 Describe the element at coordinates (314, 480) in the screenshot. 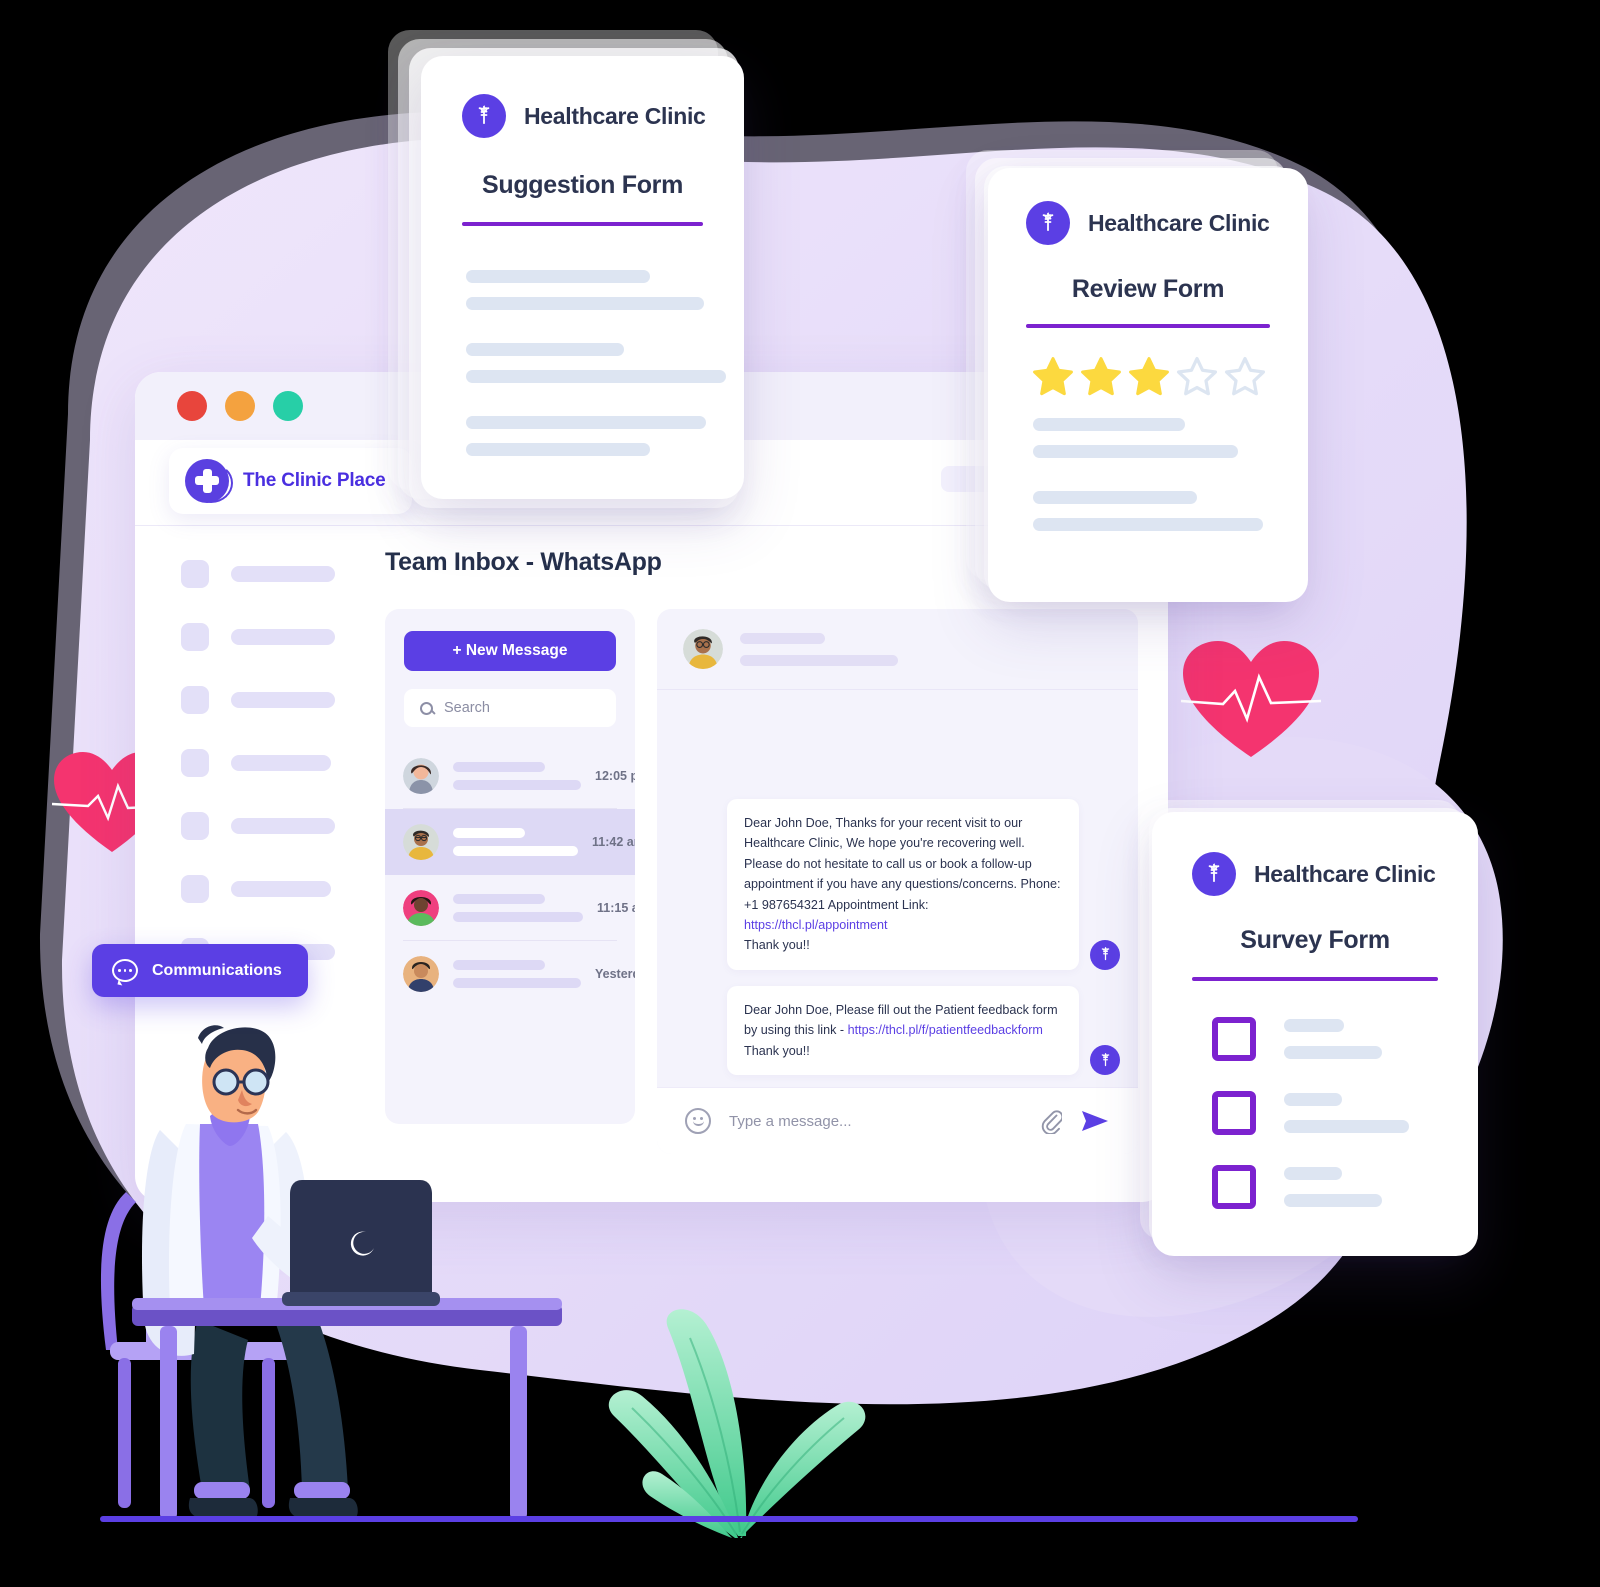

I see `brand-name: The Clinic Place` at that location.